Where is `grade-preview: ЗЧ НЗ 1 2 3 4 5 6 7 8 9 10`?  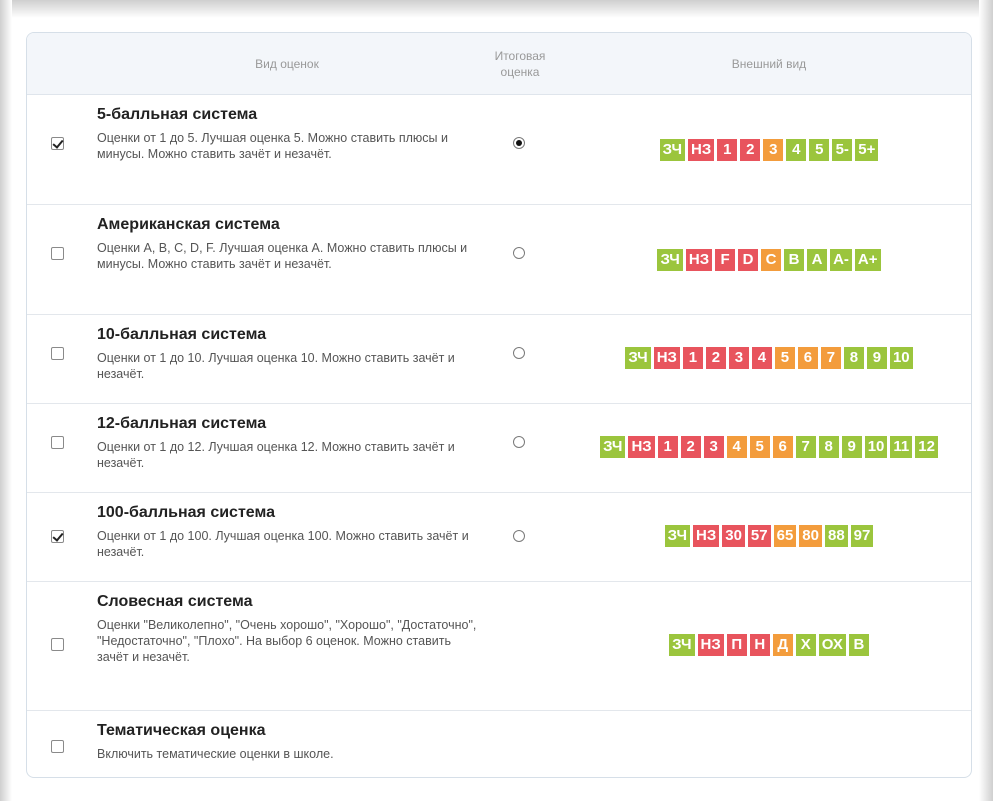
grade-preview: ЗЧ НЗ 1 2 3 4 5 6 7 8 9 10 is located at coordinates (769, 358).